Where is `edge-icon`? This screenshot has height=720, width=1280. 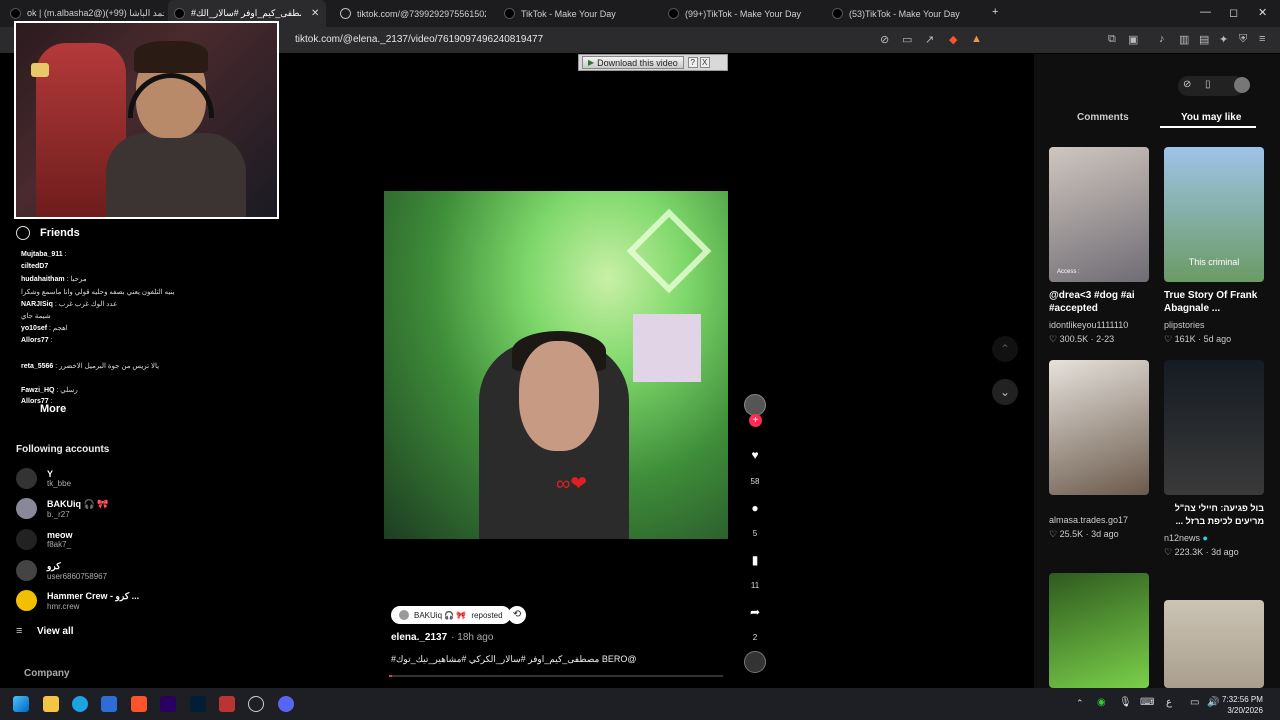
edge-icon is located at coordinates (80, 704).